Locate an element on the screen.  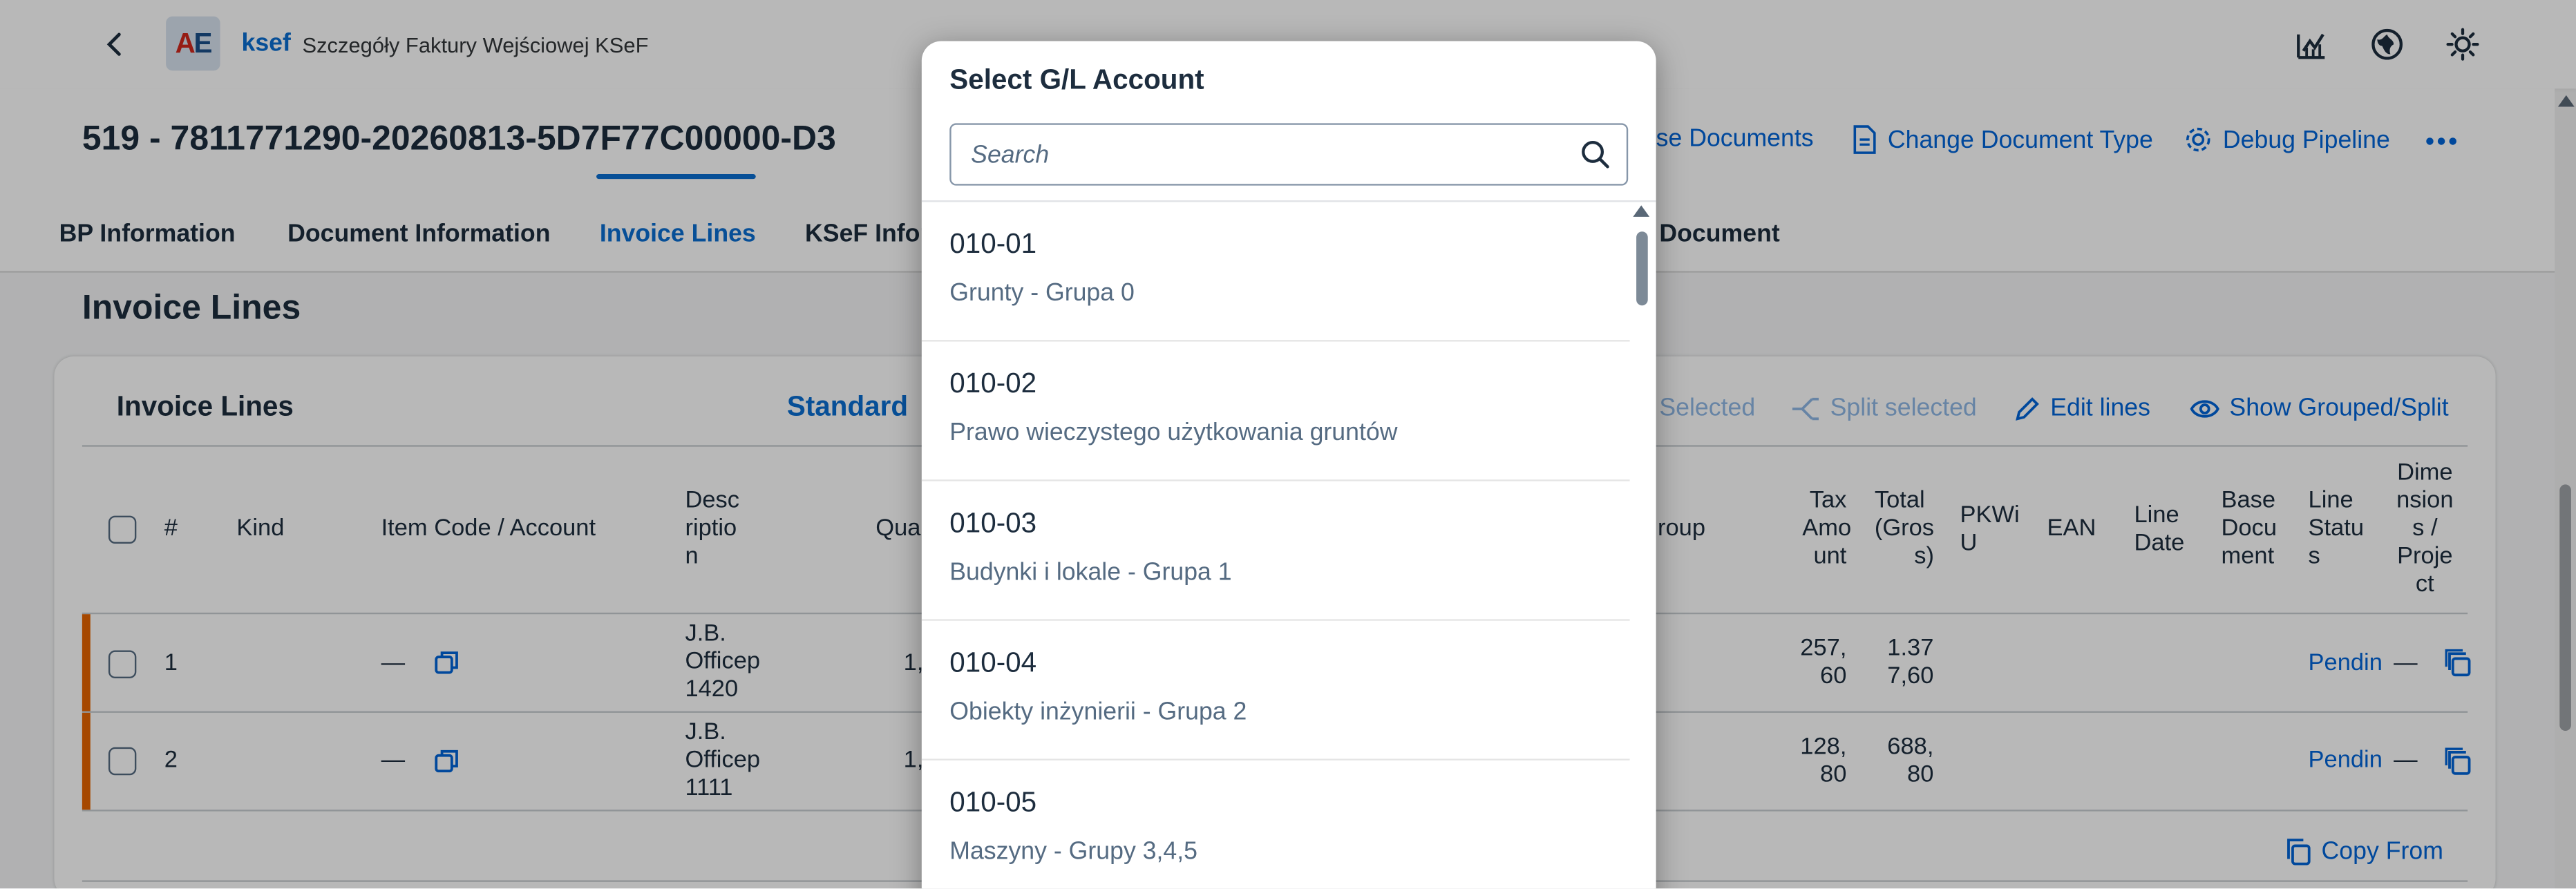
list-item-code: 010-04 is located at coordinates (993, 662).